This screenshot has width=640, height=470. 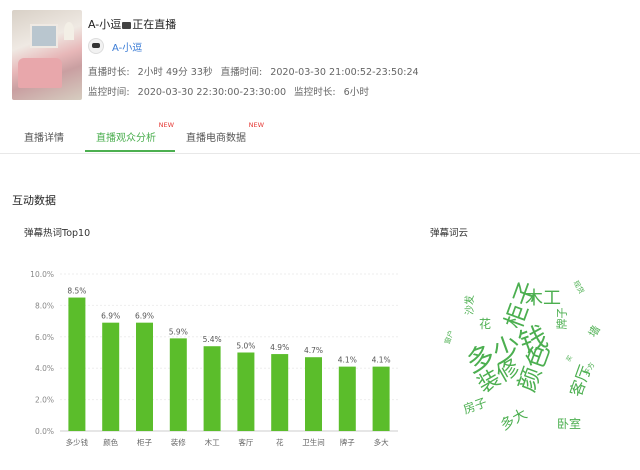 What do you see at coordinates (313, 442) in the screenshot?
I see `x-tick-label: 卫生间` at bounding box center [313, 442].